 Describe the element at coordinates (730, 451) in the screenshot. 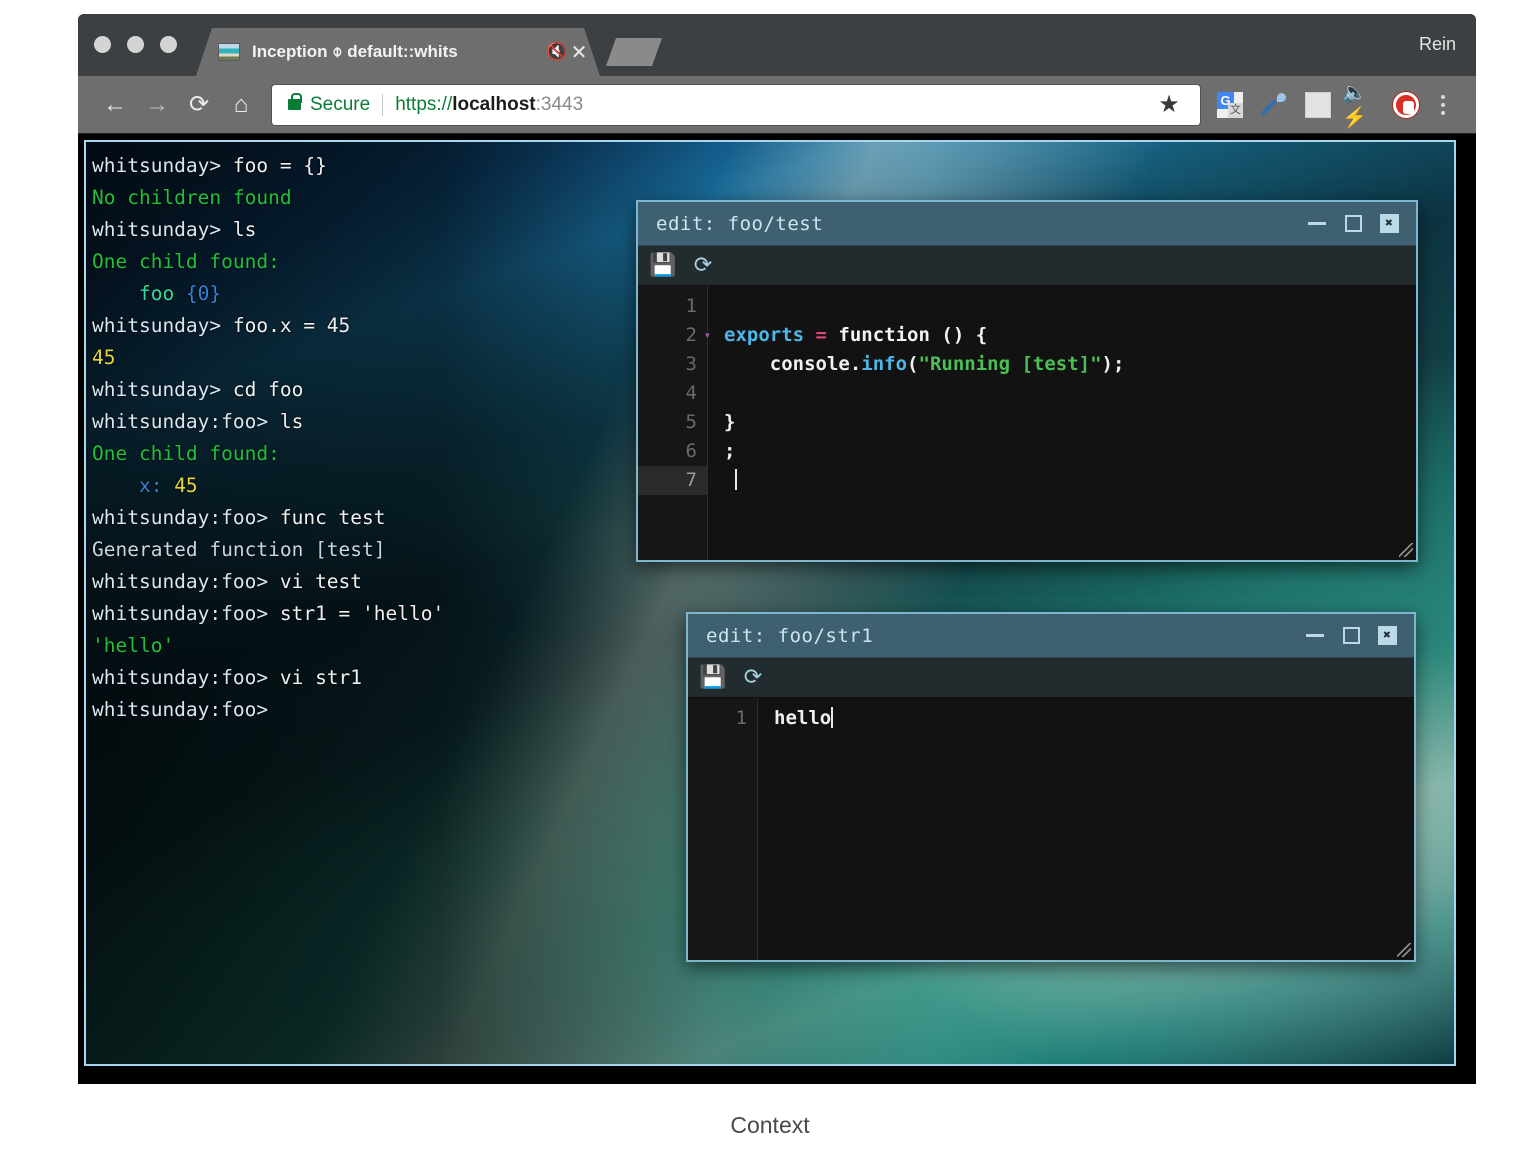

I see `code-span: ;` at that location.